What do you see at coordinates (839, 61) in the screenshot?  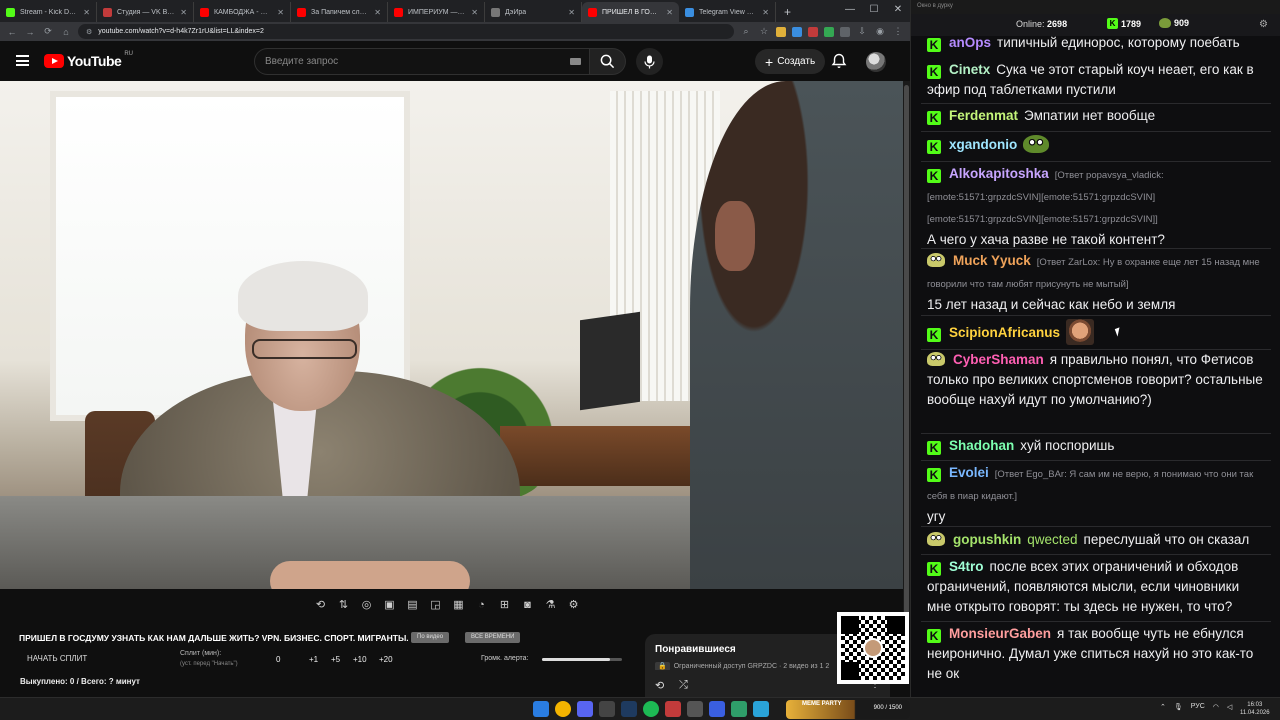 I see `notifications-bell-icon` at bounding box center [839, 61].